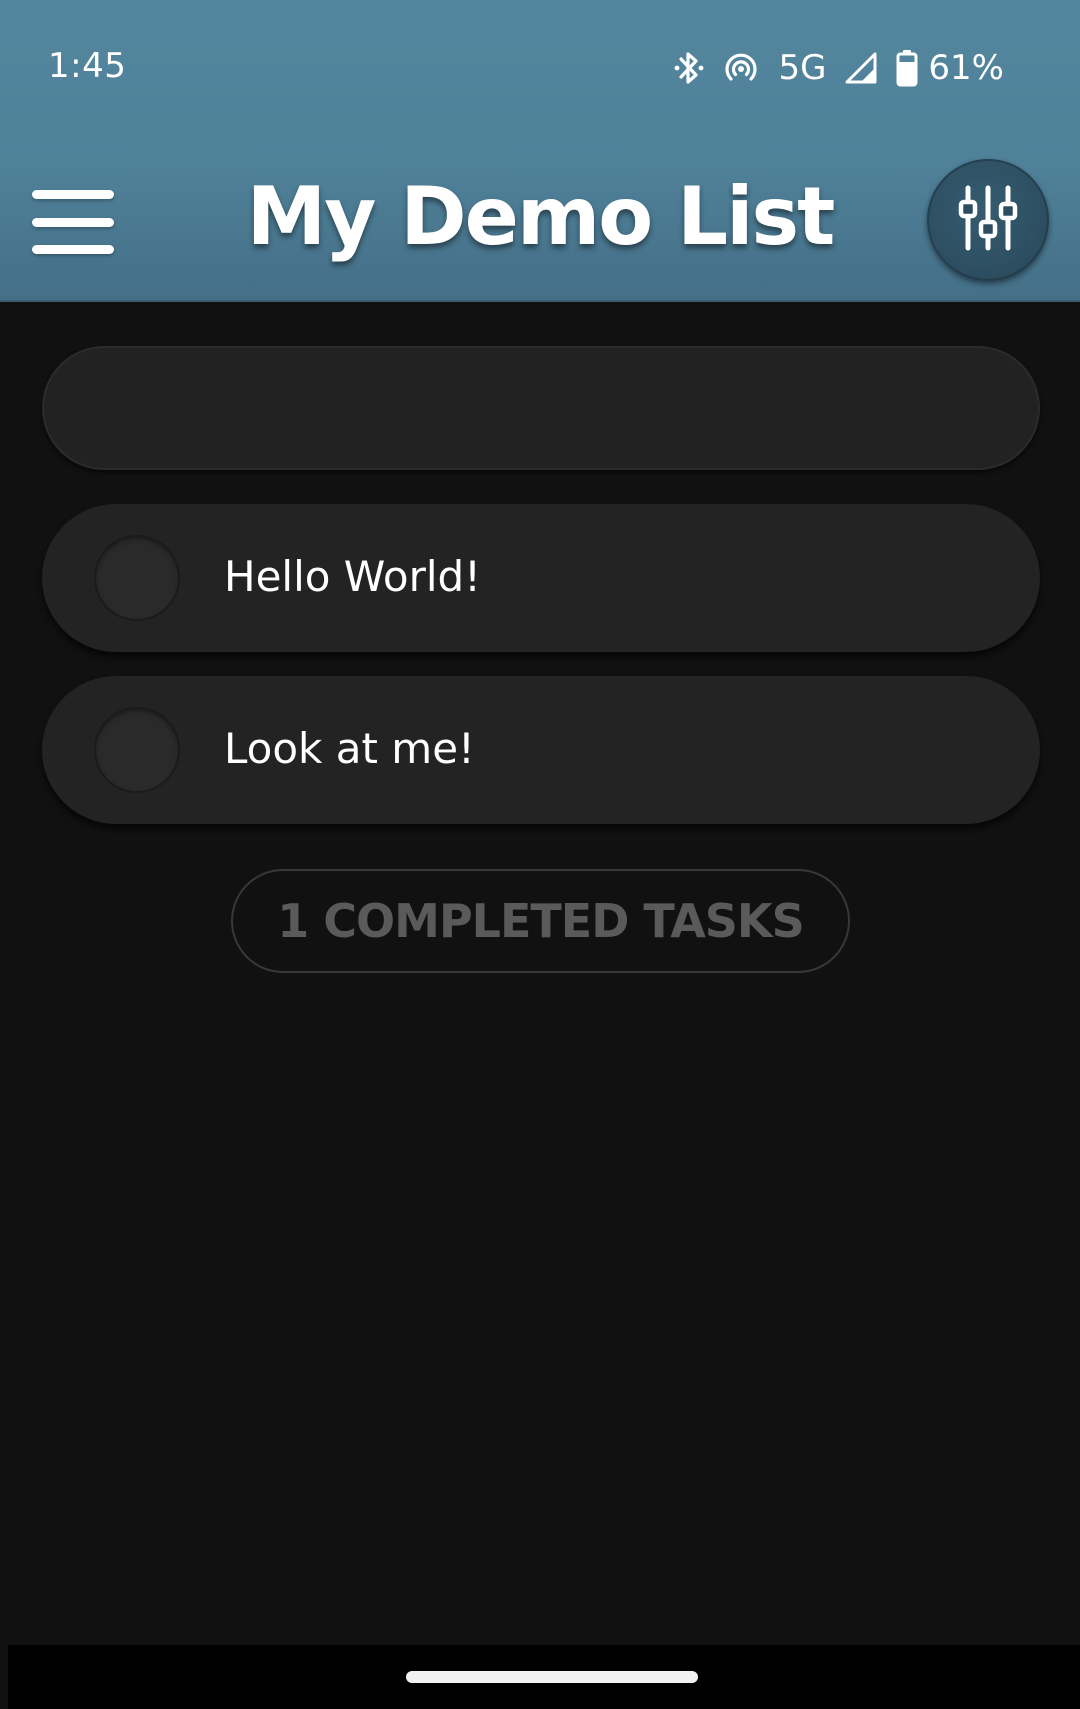 This screenshot has width=1080, height=1709. What do you see at coordinates (541, 216) in the screenshot?
I see `page-title: My Demo List` at bounding box center [541, 216].